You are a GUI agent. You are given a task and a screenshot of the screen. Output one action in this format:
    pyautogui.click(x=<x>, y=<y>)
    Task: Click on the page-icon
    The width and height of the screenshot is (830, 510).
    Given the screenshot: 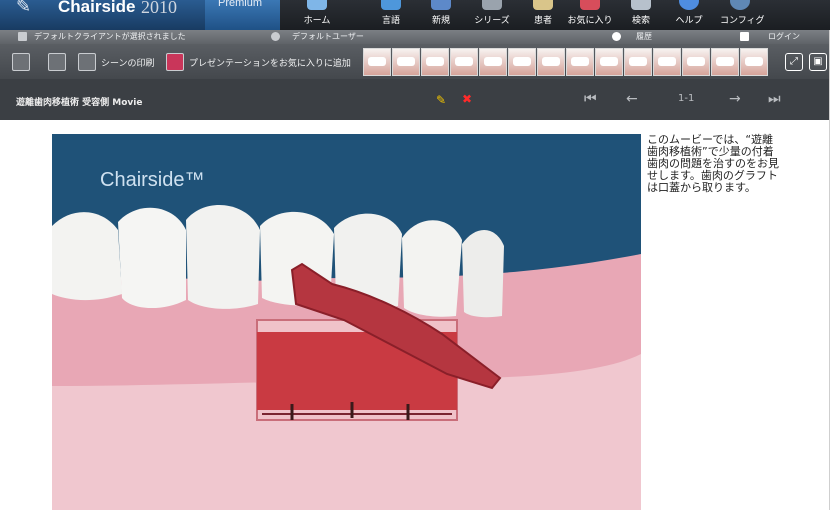 What is the action you would take?
    pyautogui.click(x=57, y=62)
    